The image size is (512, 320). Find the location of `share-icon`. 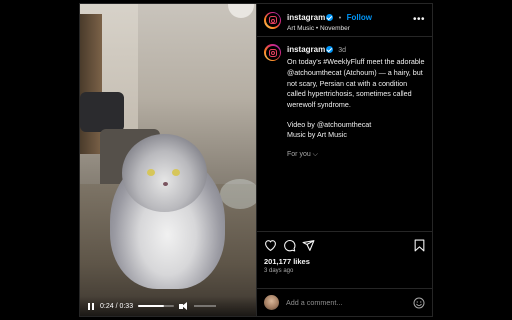

share-icon is located at coordinates (308, 245).